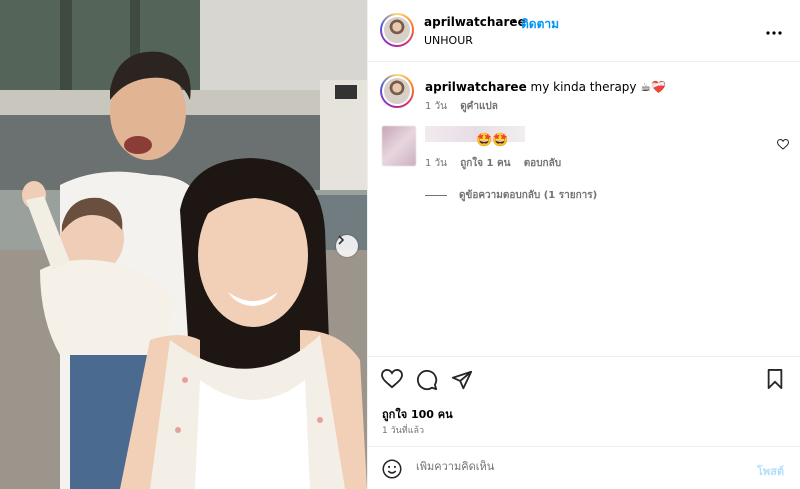  I want to click on next-photo-button, so click(347, 246).